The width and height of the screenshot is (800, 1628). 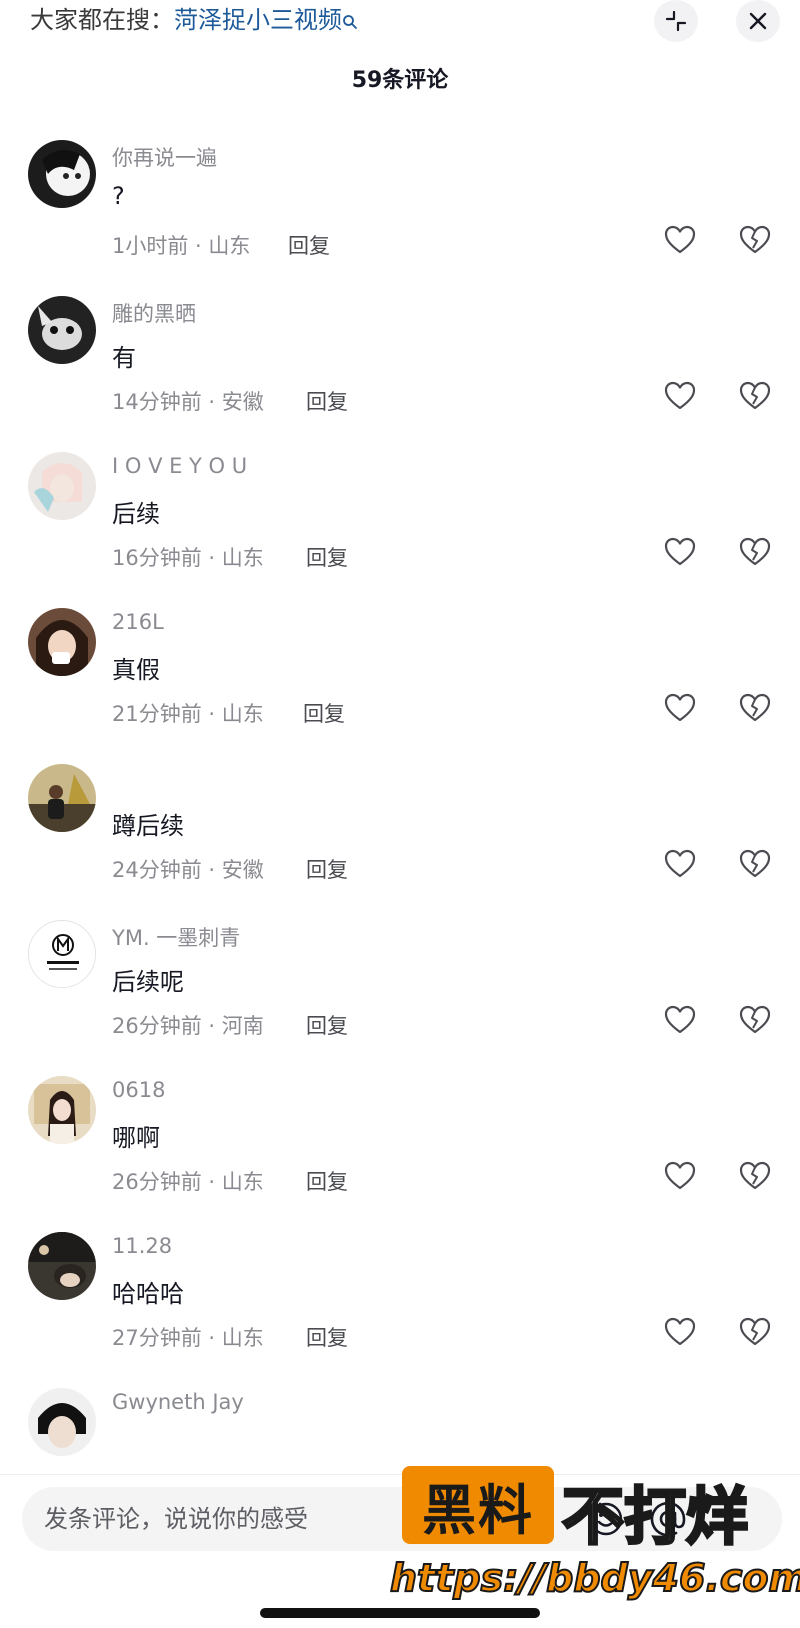 What do you see at coordinates (148, 1294) in the screenshot?
I see `comment-text: 哈哈哈` at bounding box center [148, 1294].